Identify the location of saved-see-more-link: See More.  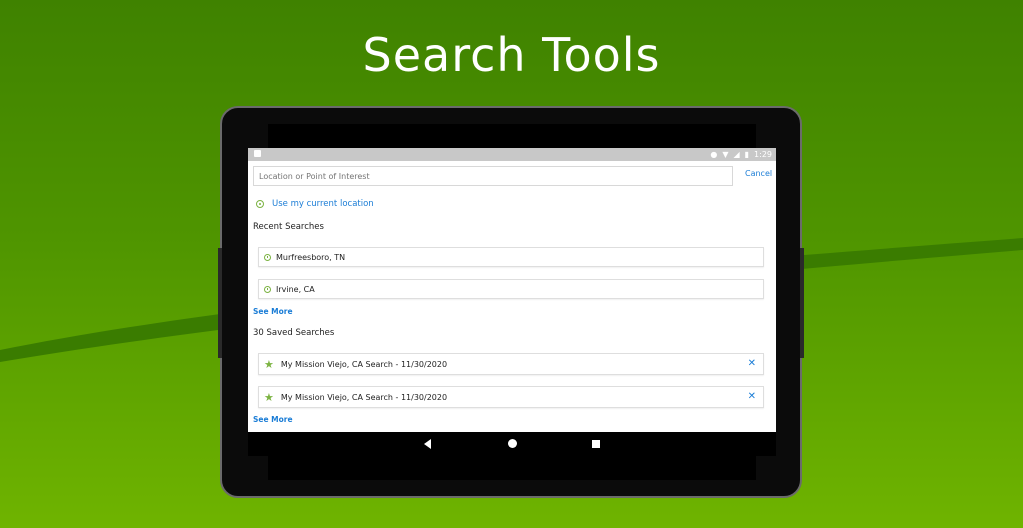
(273, 419).